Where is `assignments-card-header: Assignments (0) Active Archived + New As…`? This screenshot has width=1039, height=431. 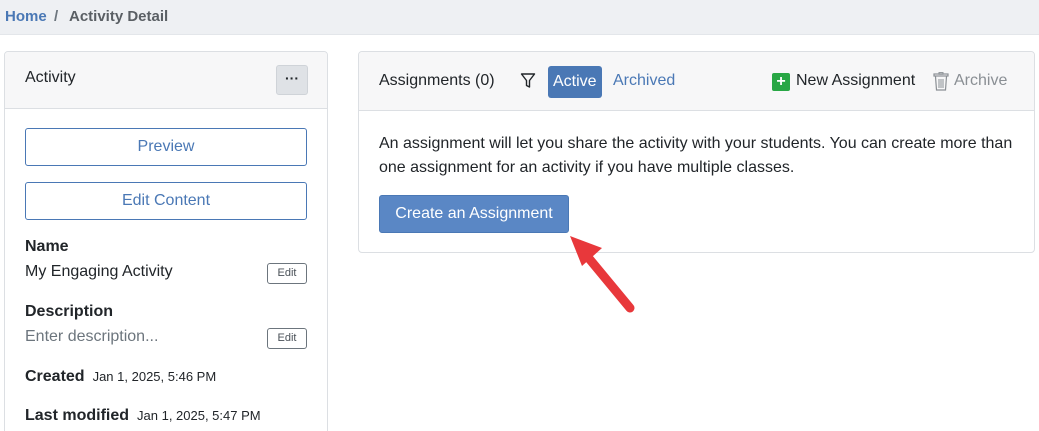 assignments-card-header: Assignments (0) Active Archived + New As… is located at coordinates (696, 81).